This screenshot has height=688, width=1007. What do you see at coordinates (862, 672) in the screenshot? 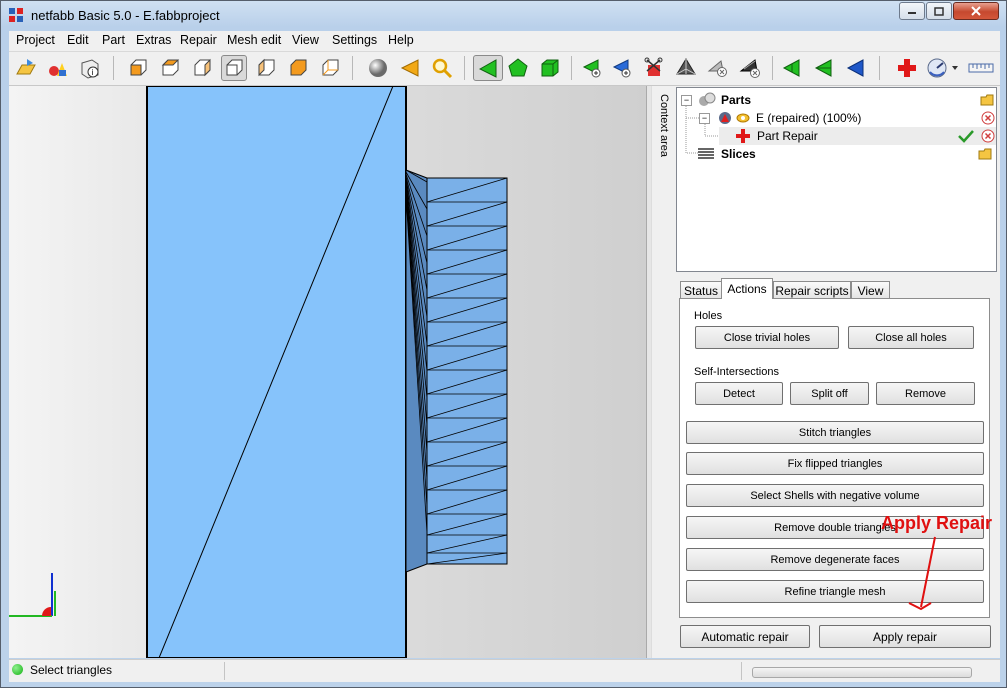
I see `progress-bar` at bounding box center [862, 672].